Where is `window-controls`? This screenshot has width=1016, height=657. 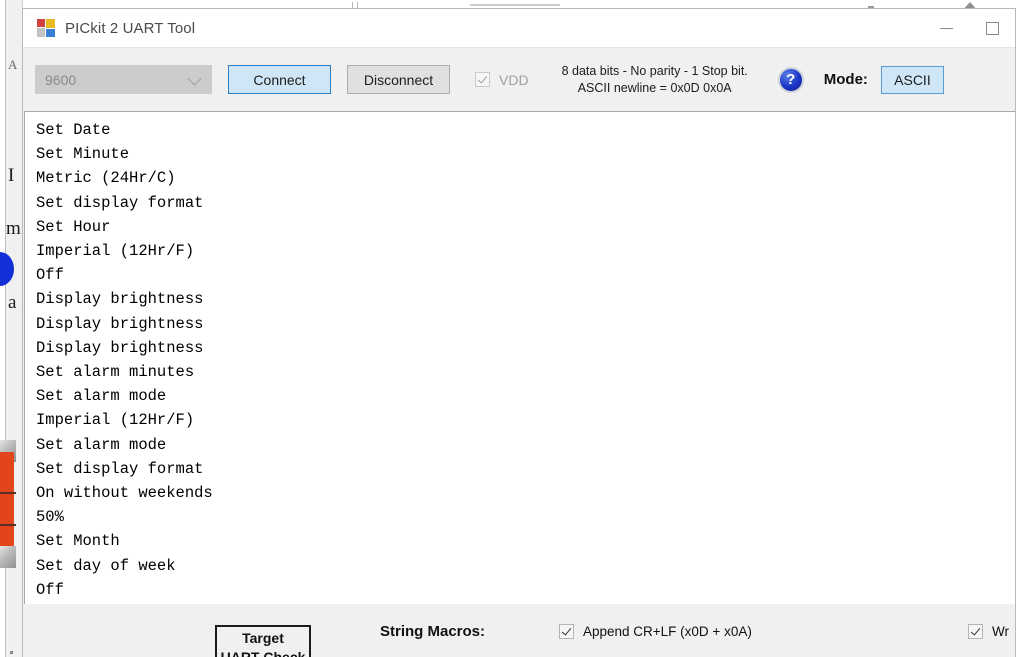 window-controls is located at coordinates (969, 28).